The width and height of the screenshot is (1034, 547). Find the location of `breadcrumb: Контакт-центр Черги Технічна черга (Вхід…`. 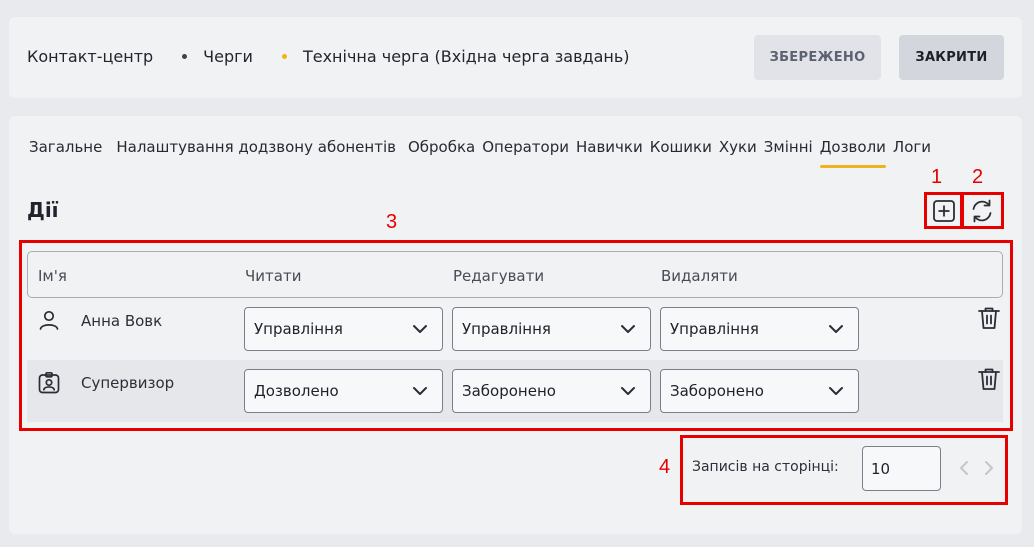

breadcrumb: Контакт-центр Черги Технічна черга (Вхід… is located at coordinates (328, 56).